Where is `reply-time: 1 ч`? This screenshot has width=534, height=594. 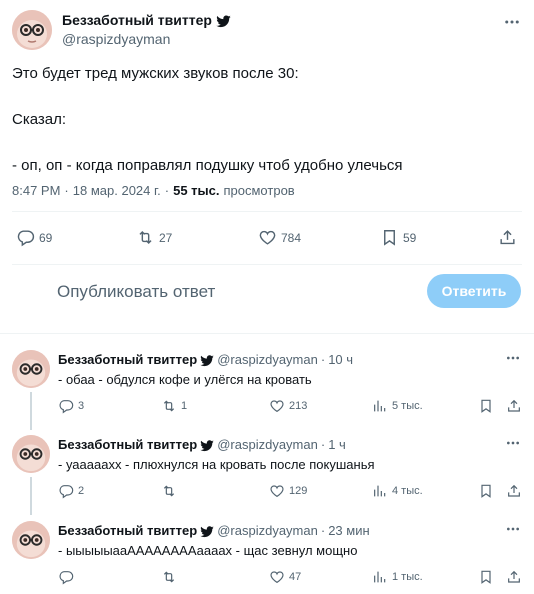 reply-time: 1 ч is located at coordinates (337, 444).